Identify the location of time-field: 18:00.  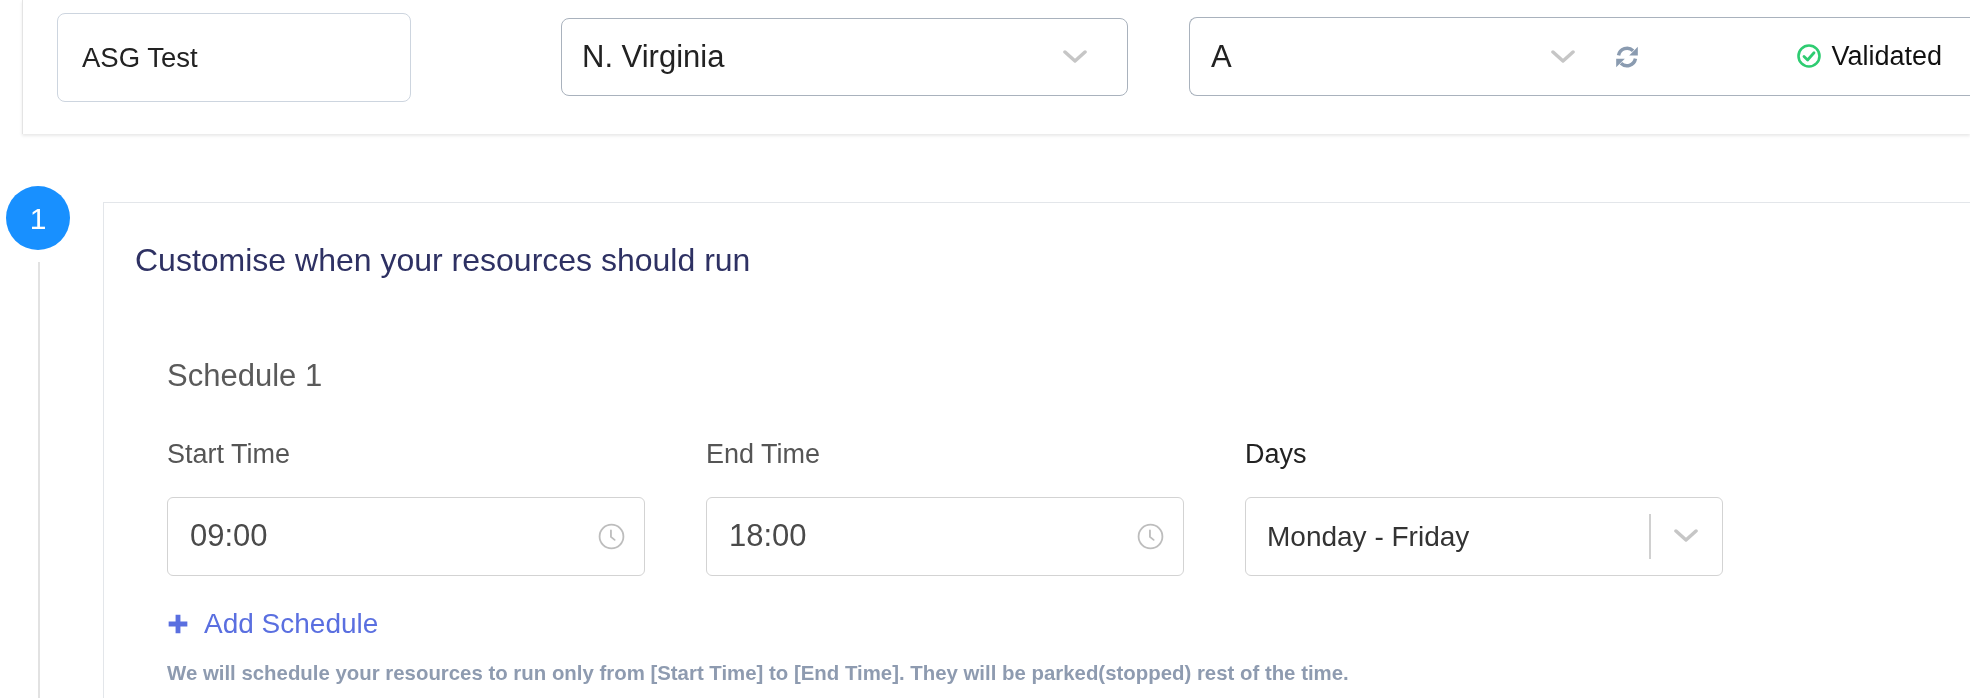
(945, 536).